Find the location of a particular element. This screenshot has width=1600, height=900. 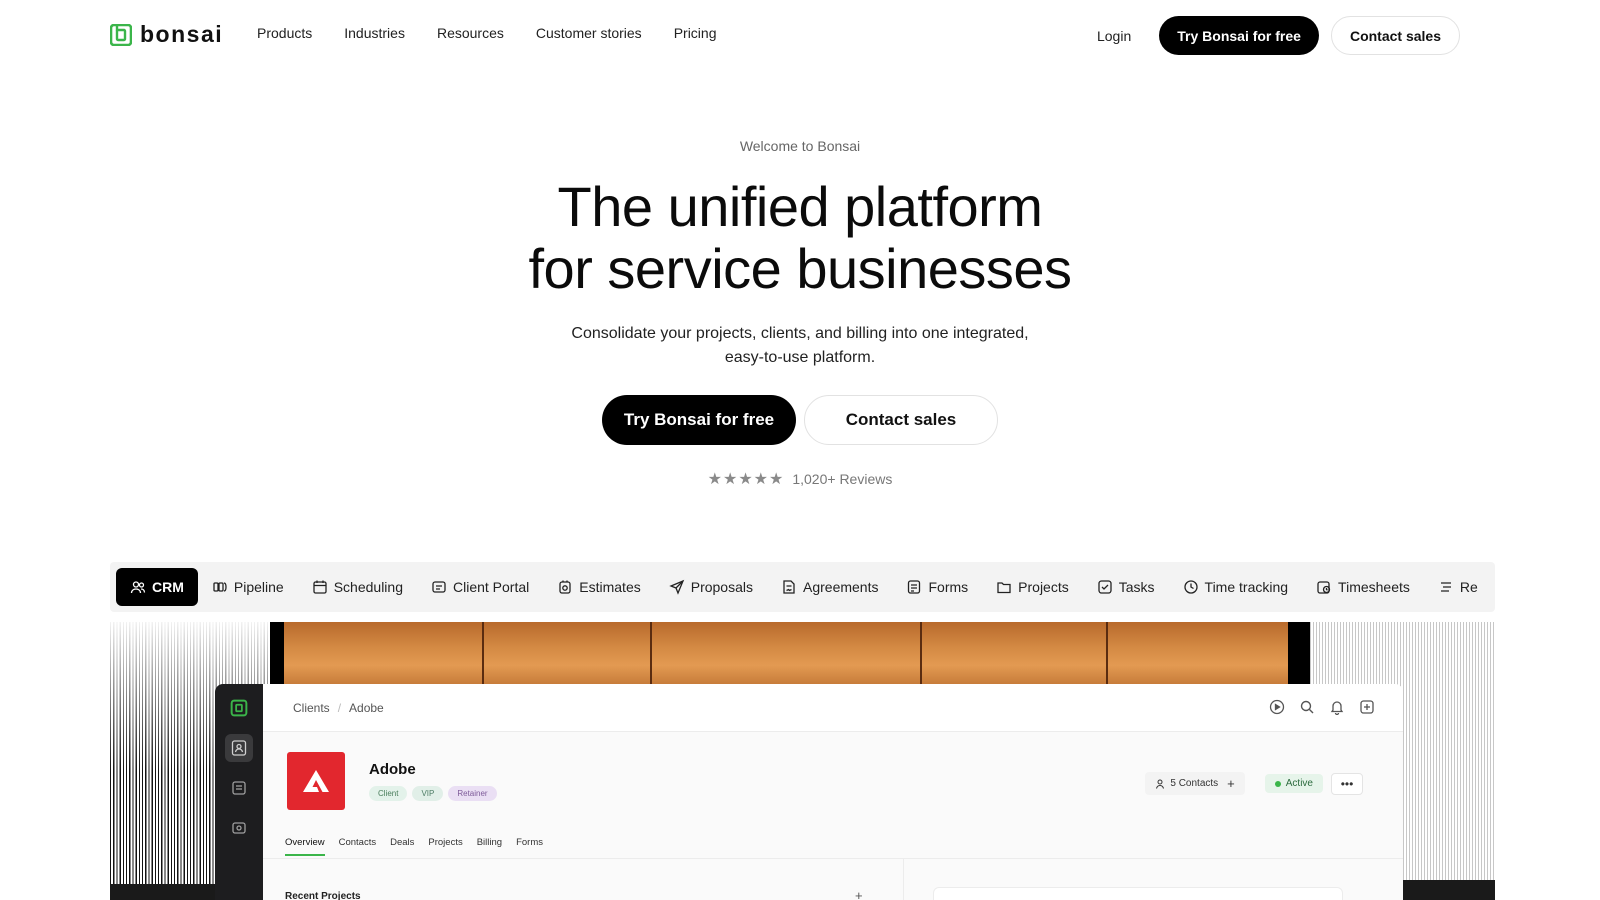

users-icon is located at coordinates (138, 587).